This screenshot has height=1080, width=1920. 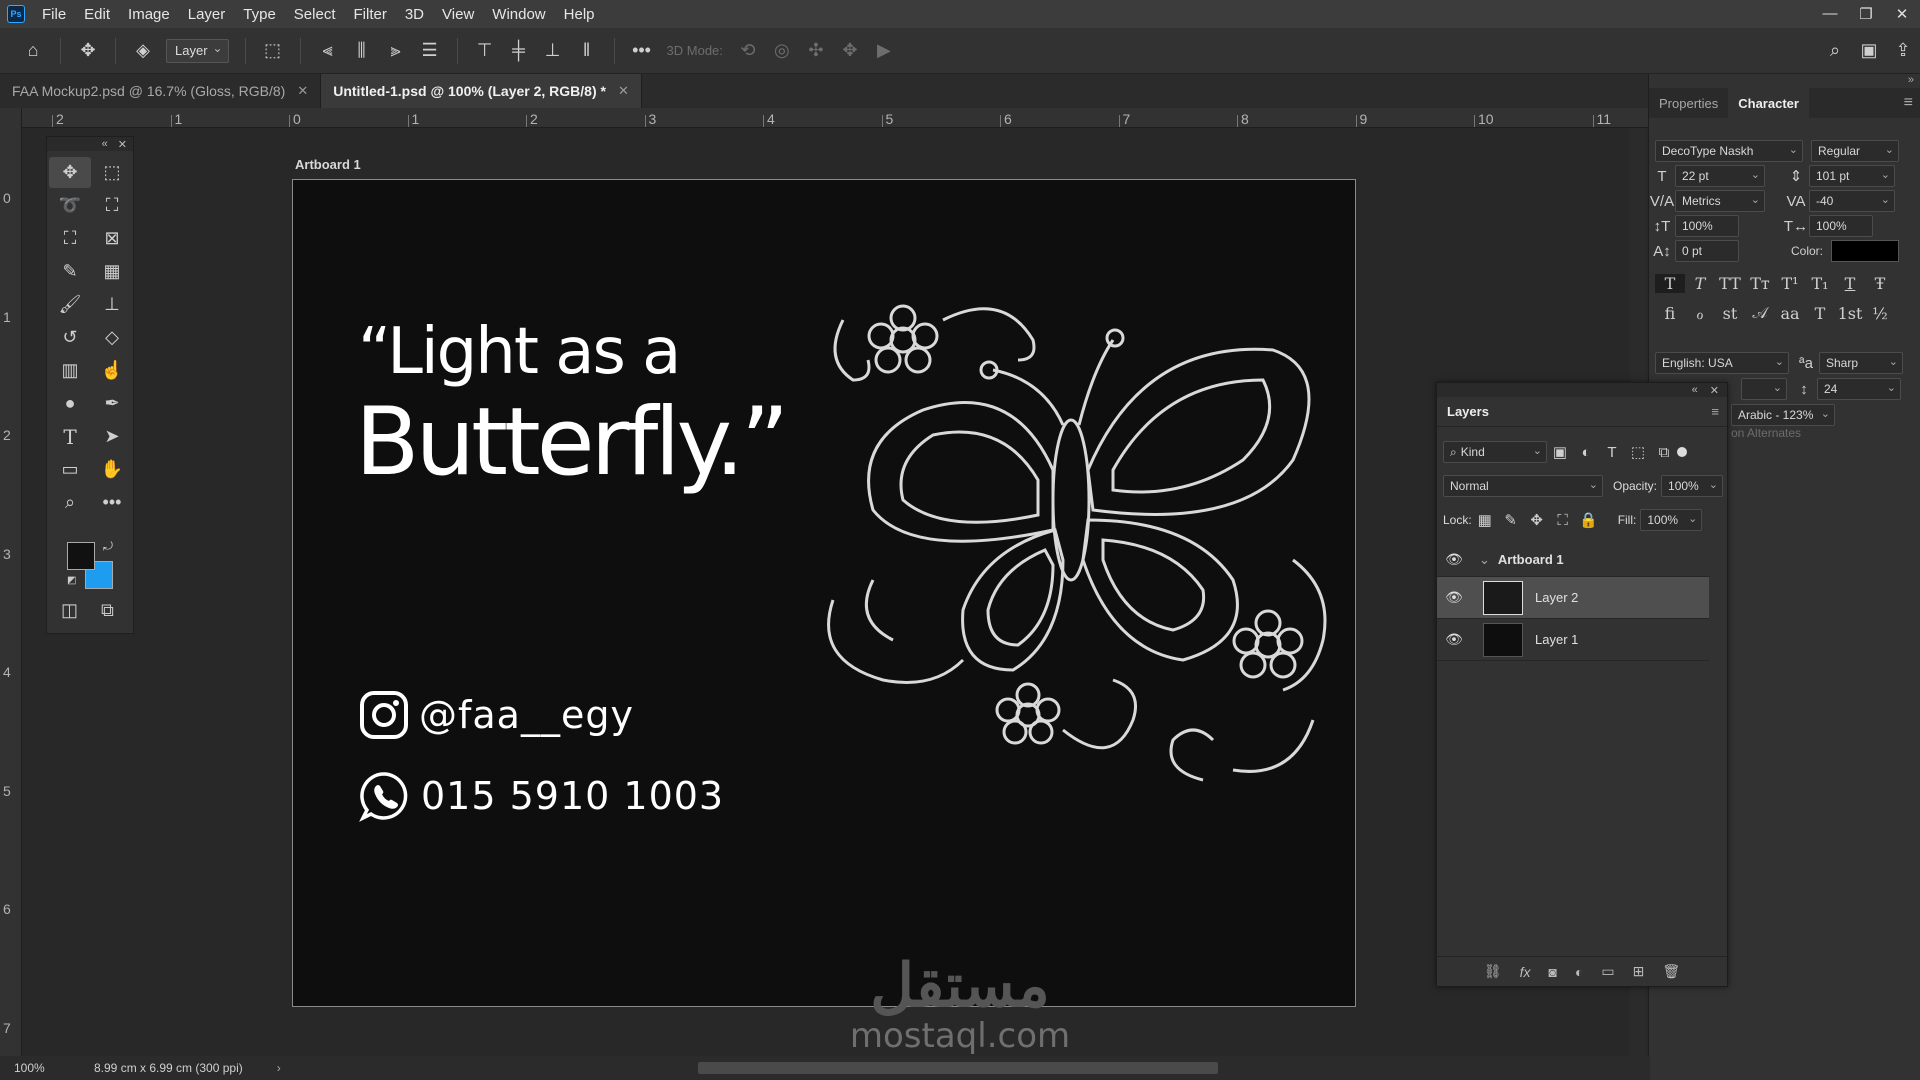 What do you see at coordinates (1852, 176) in the screenshot?
I see `leading-field: 101 pt` at bounding box center [1852, 176].